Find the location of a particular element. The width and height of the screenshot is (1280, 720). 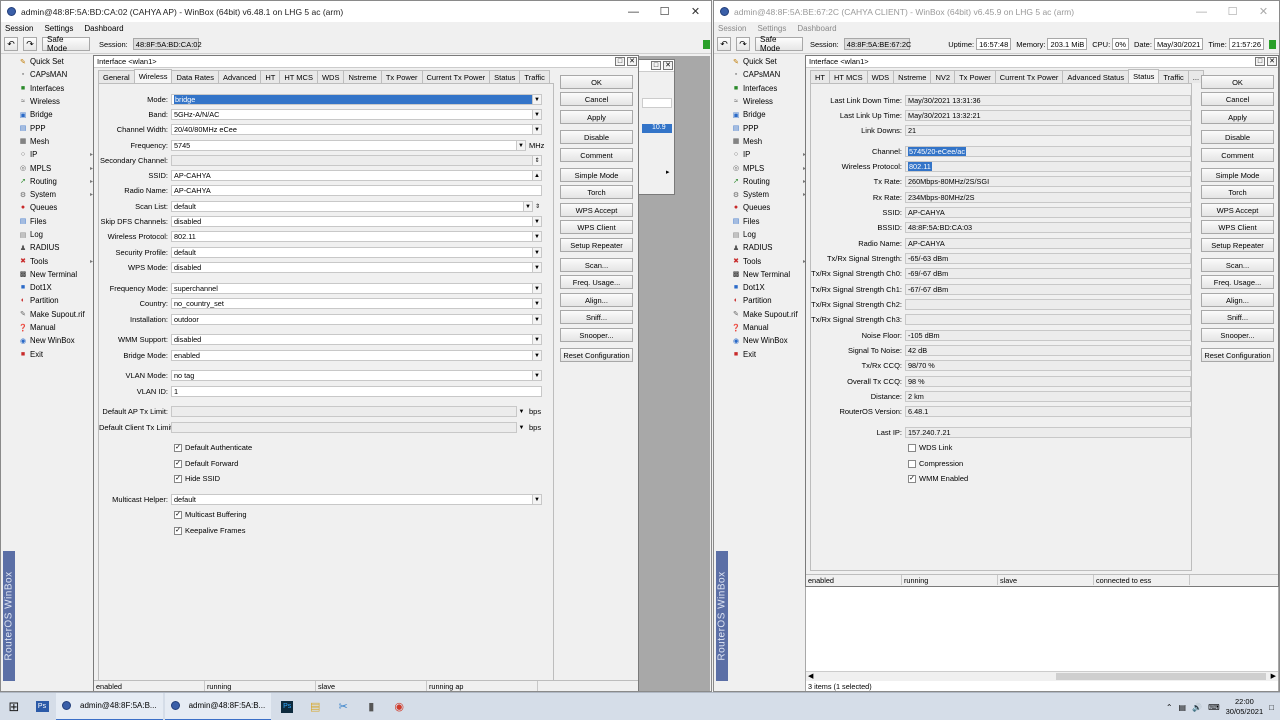

scroll-thumb is located at coordinates (1161, 676).